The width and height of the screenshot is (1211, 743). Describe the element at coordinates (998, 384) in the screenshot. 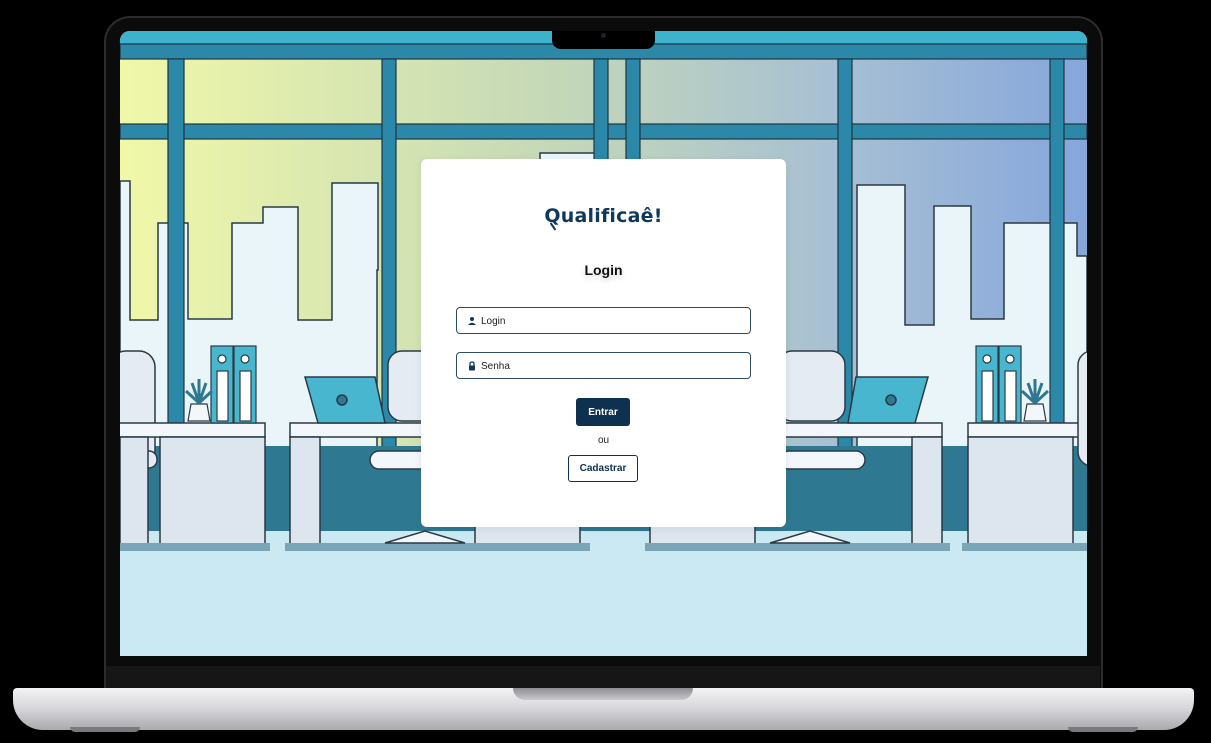

I see `binders-right` at that location.